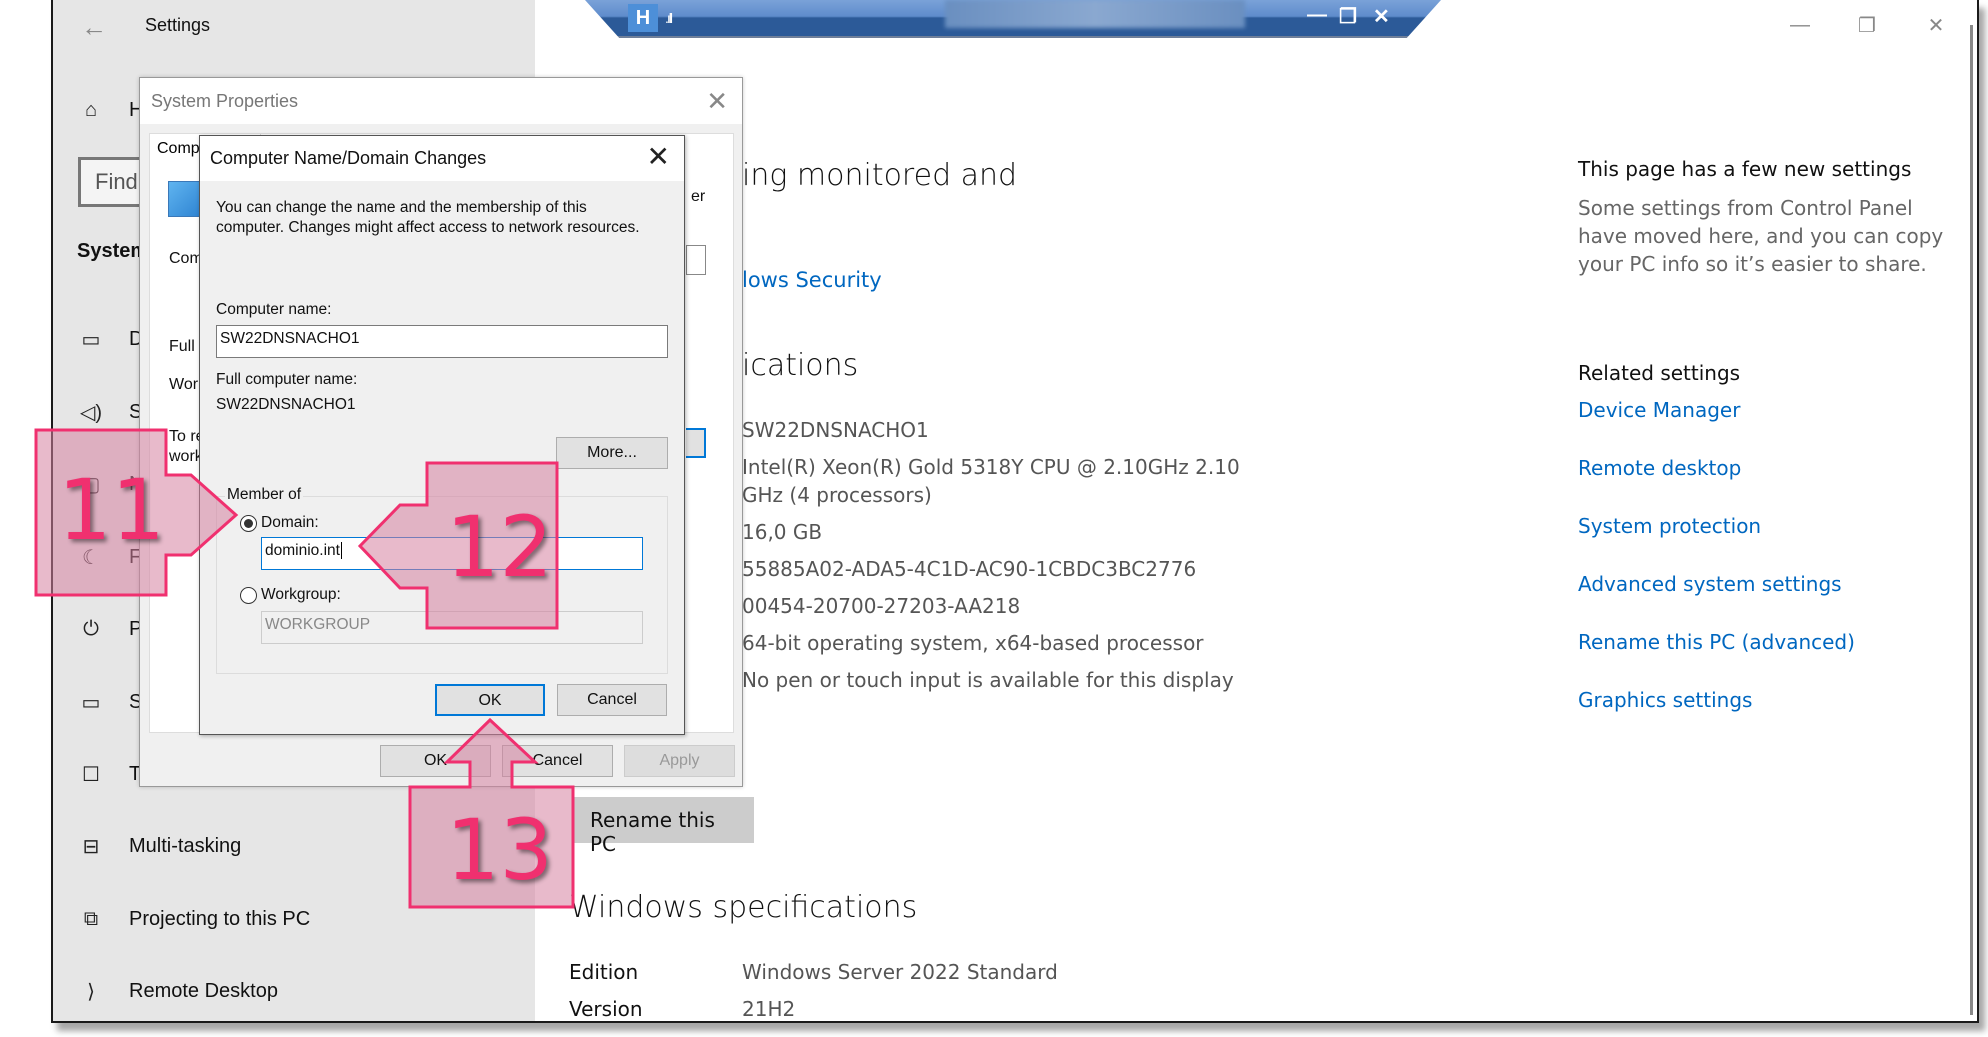  What do you see at coordinates (452, 627) in the screenshot?
I see `workgroup-input: WORKGROUP` at bounding box center [452, 627].